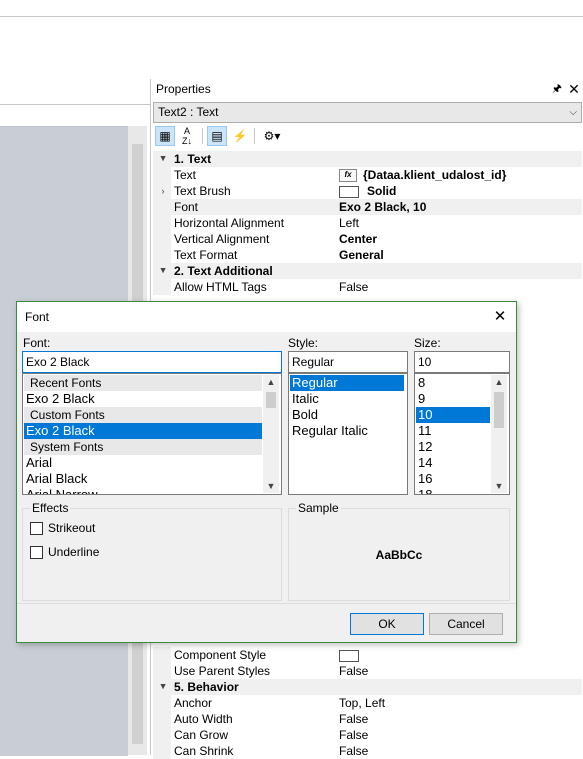  I want to click on property-row: Font Exo 2 Black, 10, so click(367, 207).